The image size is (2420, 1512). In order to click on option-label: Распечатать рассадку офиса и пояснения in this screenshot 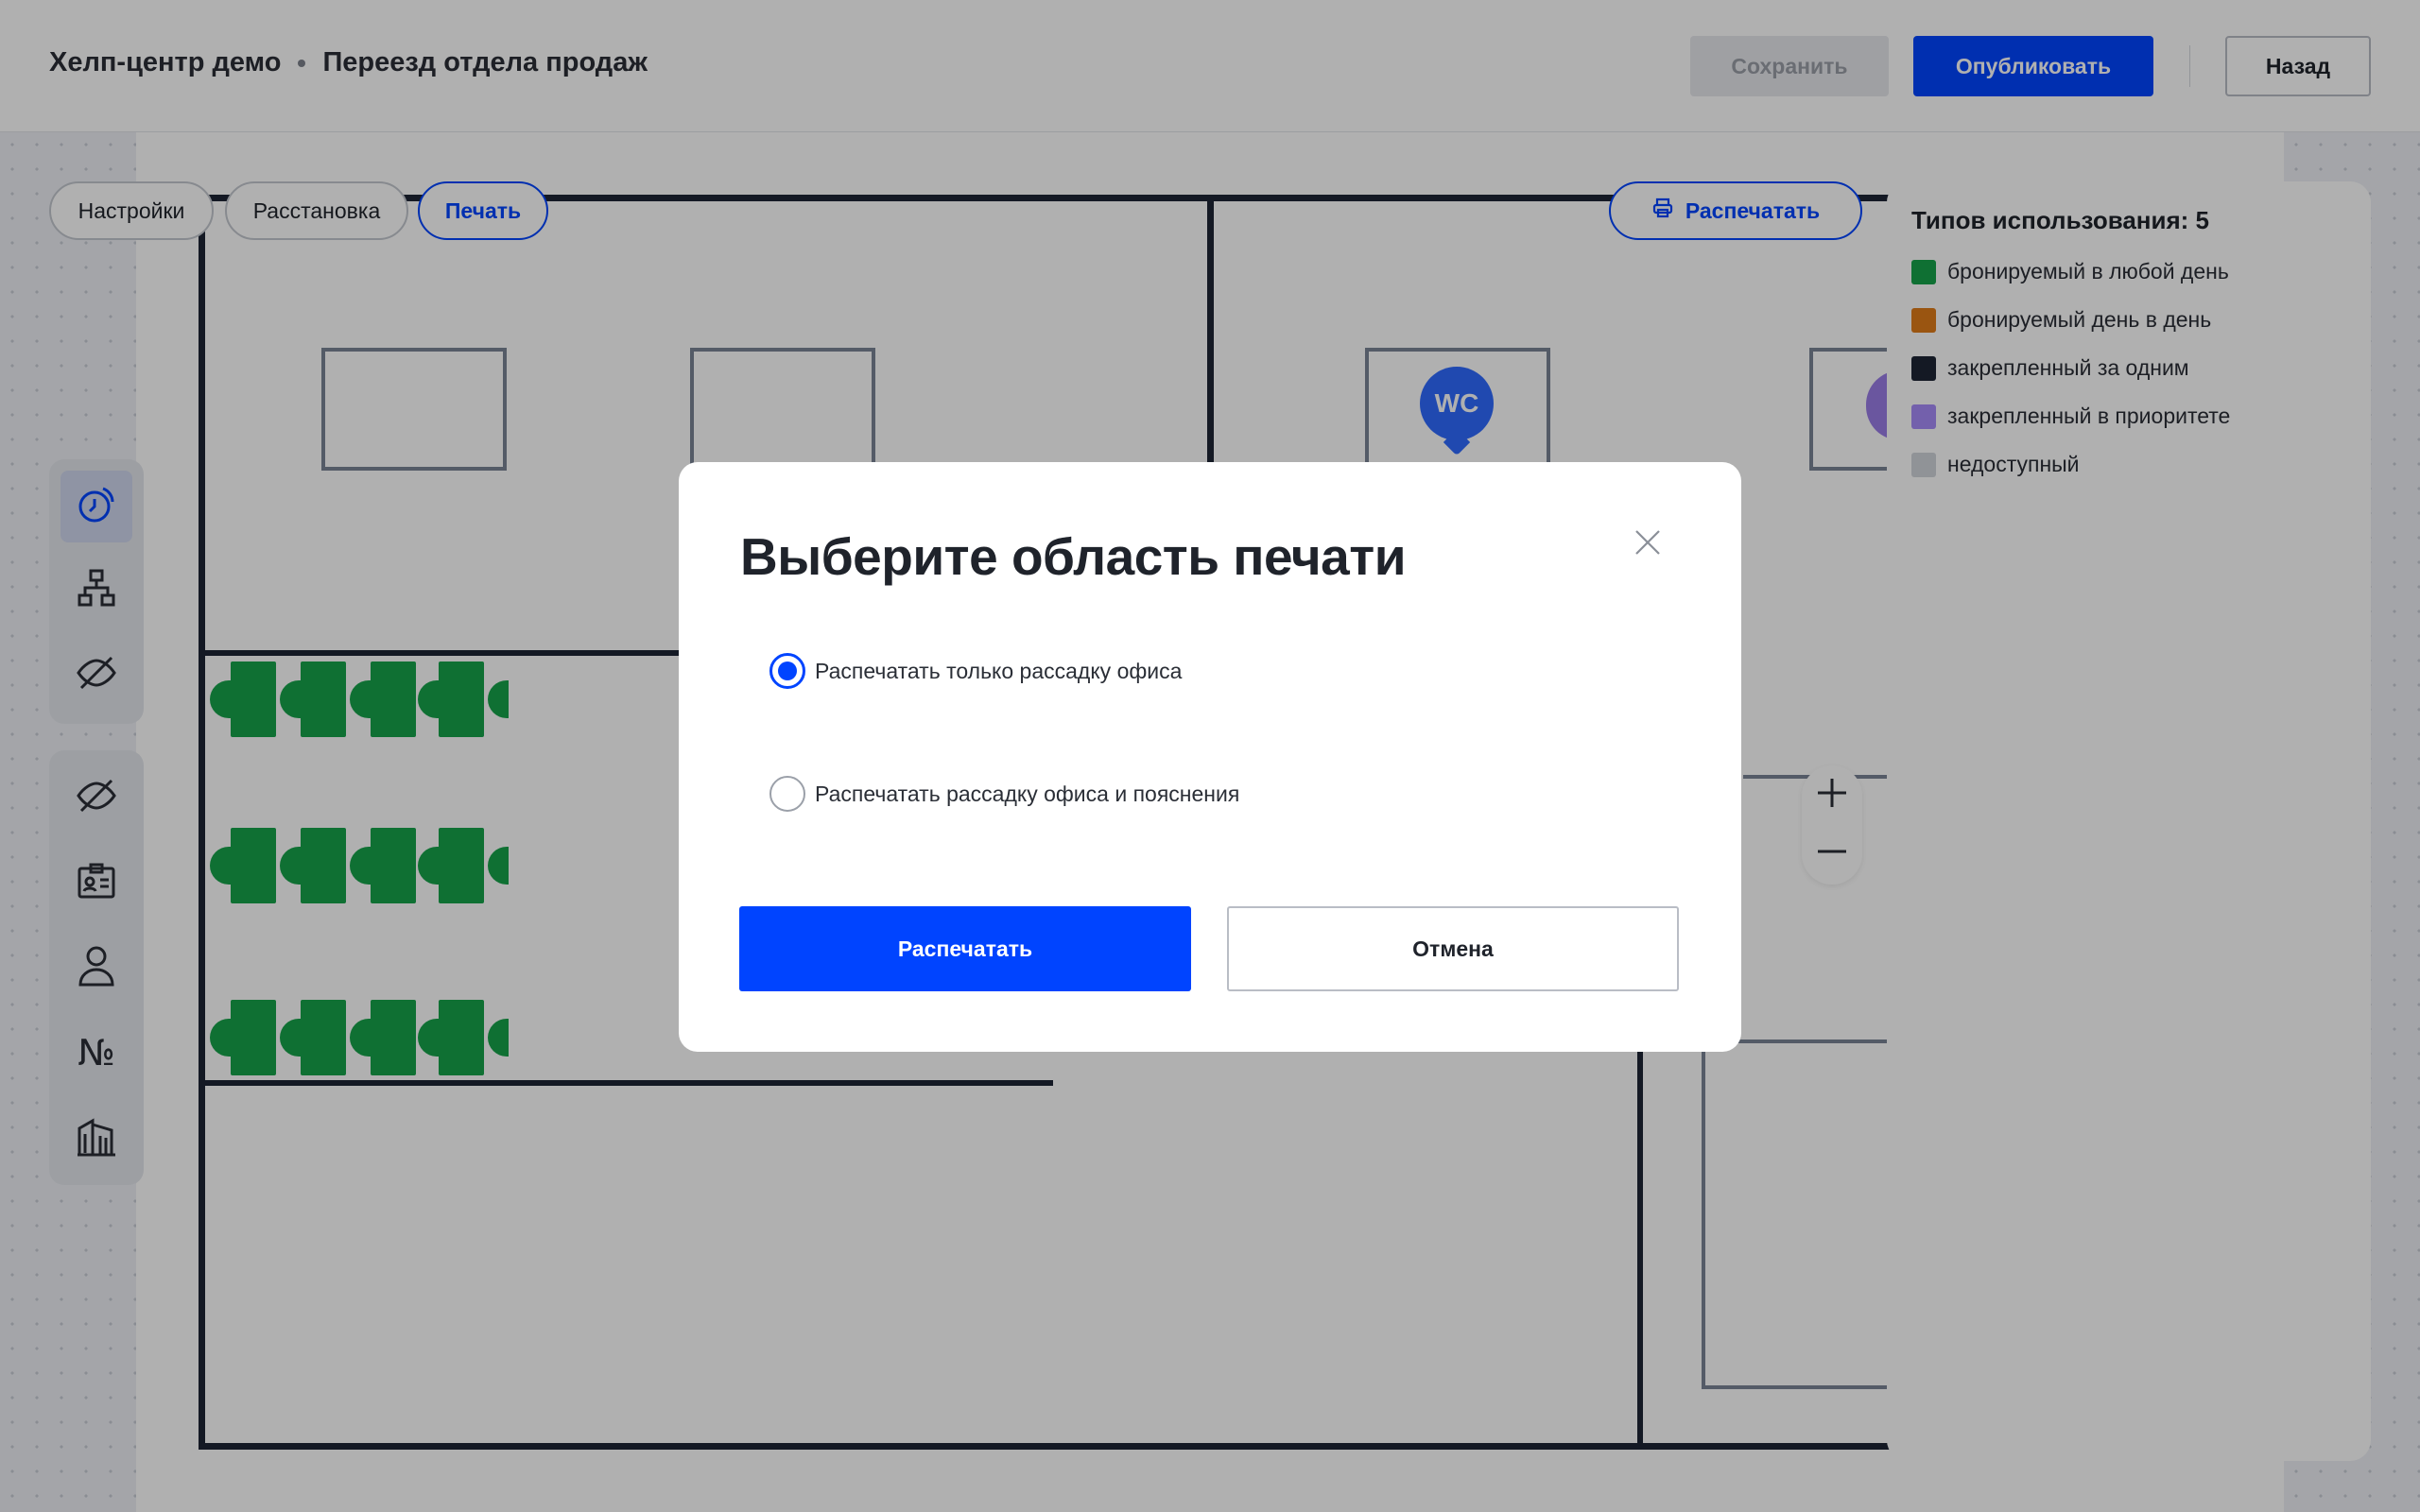, I will do `click(1027, 793)`.